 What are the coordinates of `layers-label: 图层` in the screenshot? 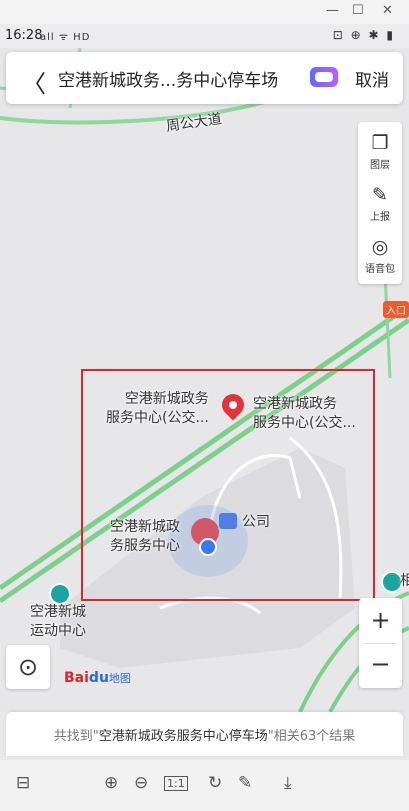 It's located at (380, 165).